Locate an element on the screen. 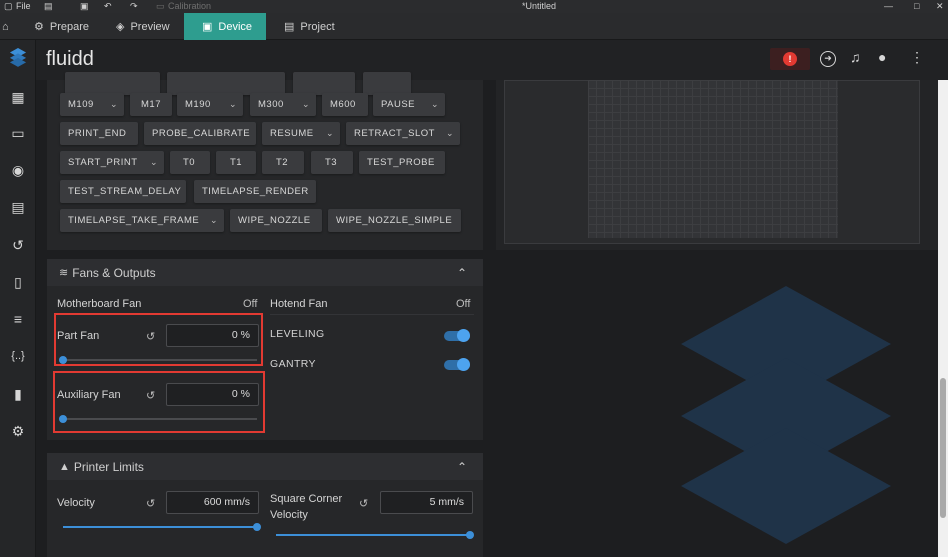 The height and width of the screenshot is (557, 948). file-icon: ▯ is located at coordinates (18, 282).